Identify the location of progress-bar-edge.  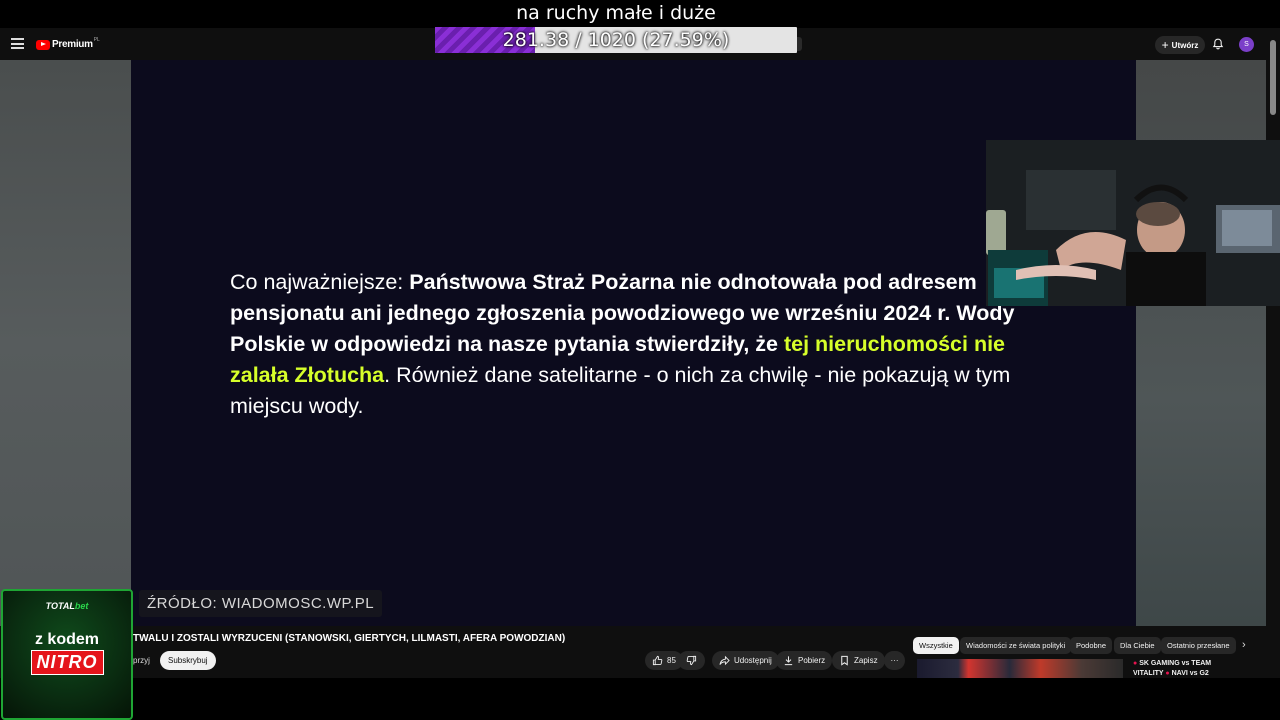
(799, 44).